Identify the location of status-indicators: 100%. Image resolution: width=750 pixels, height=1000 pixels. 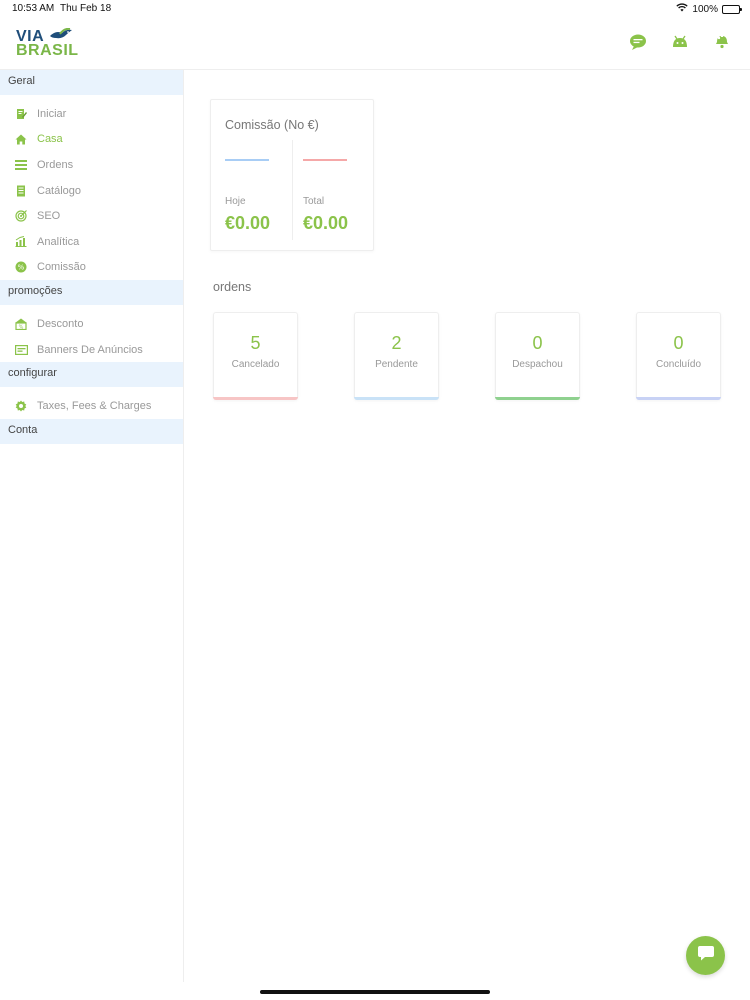
(709, 9).